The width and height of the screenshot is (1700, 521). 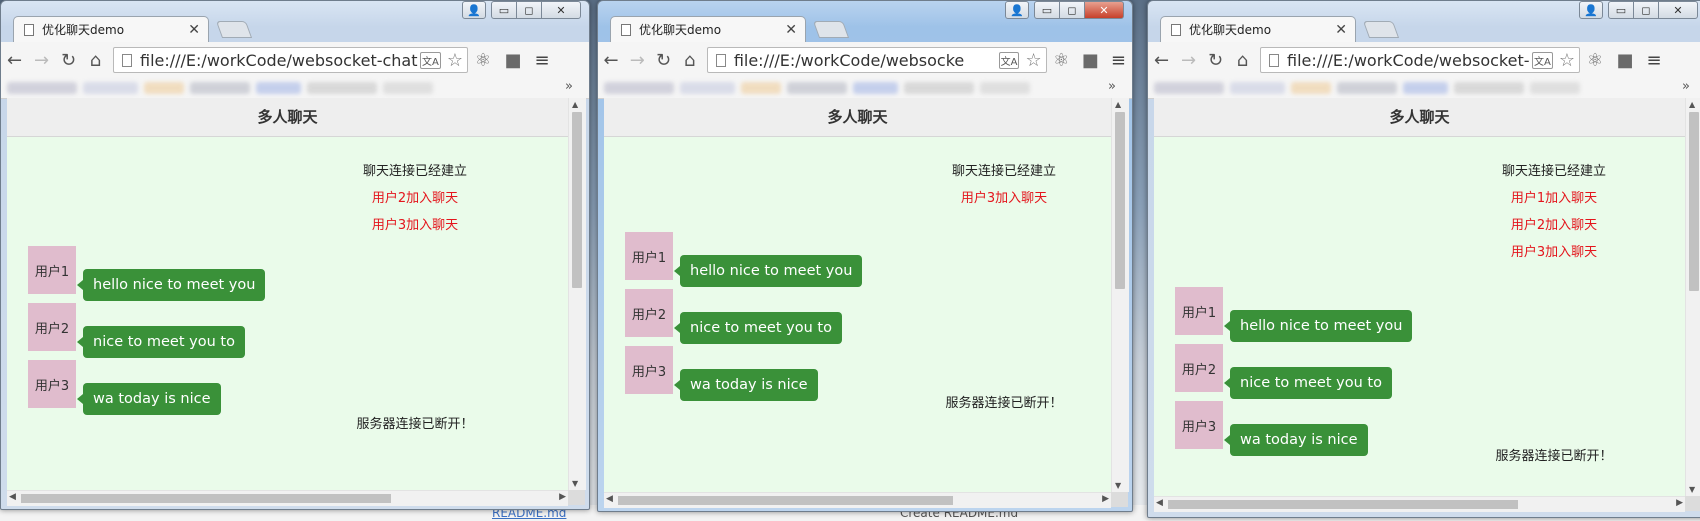 I want to click on address-bar: file:///E:/workCode/websocket-c 文A ☆, so click(x=1420, y=60).